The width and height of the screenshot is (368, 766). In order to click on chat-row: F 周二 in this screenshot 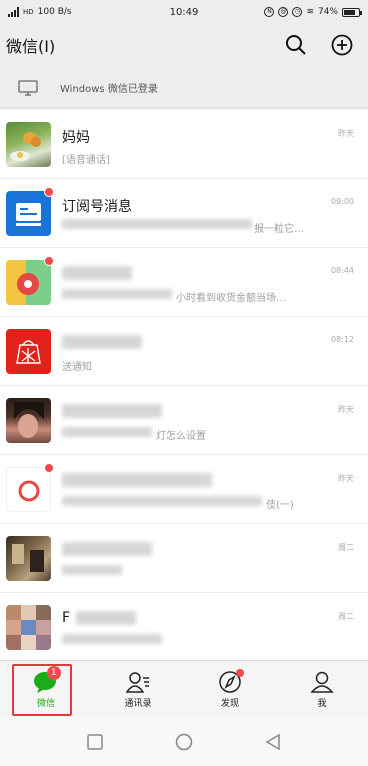, I will do `click(184, 626)`.